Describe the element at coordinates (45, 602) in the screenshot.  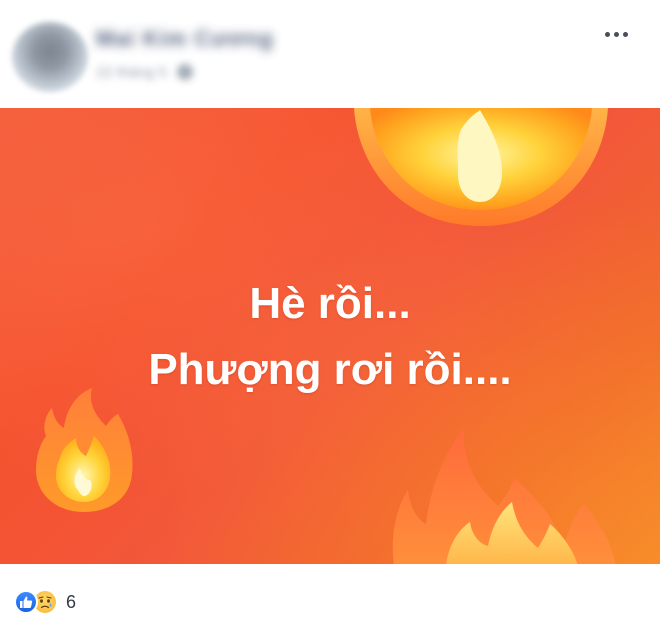
I see `reactions-summary: 6` at that location.